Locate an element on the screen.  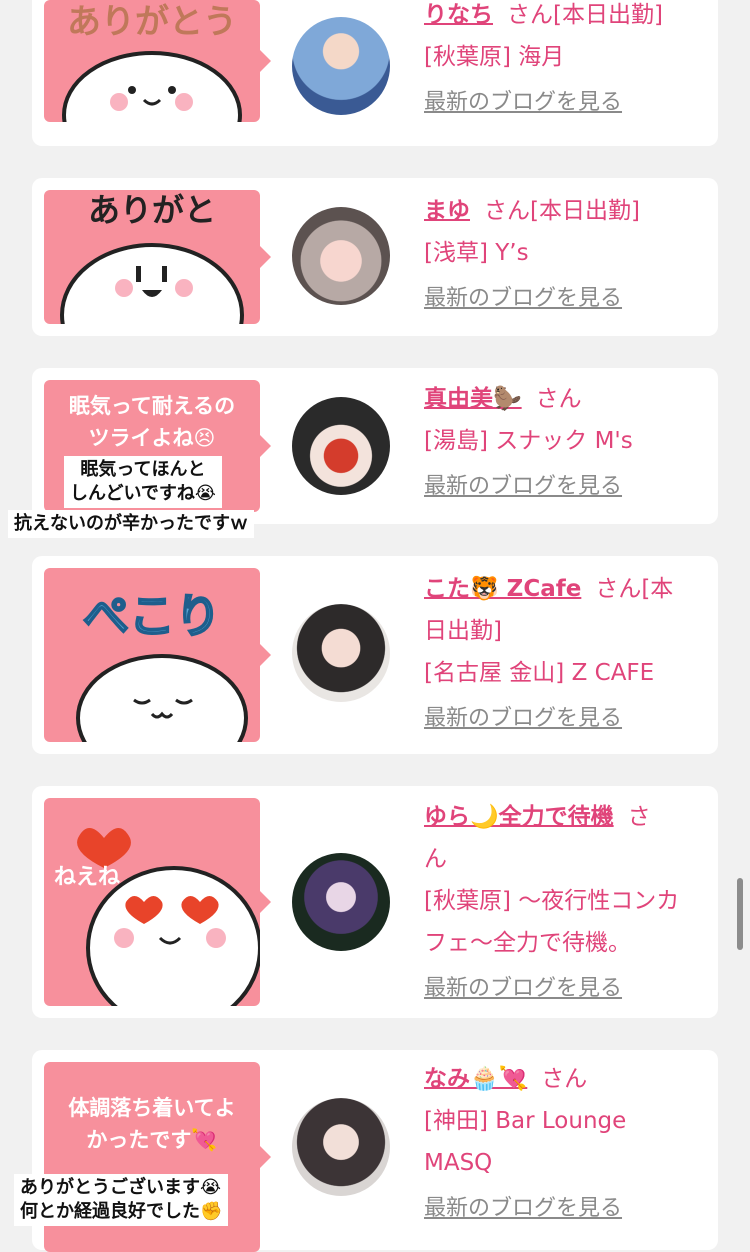
sticker-image is located at coordinates (168, 917).